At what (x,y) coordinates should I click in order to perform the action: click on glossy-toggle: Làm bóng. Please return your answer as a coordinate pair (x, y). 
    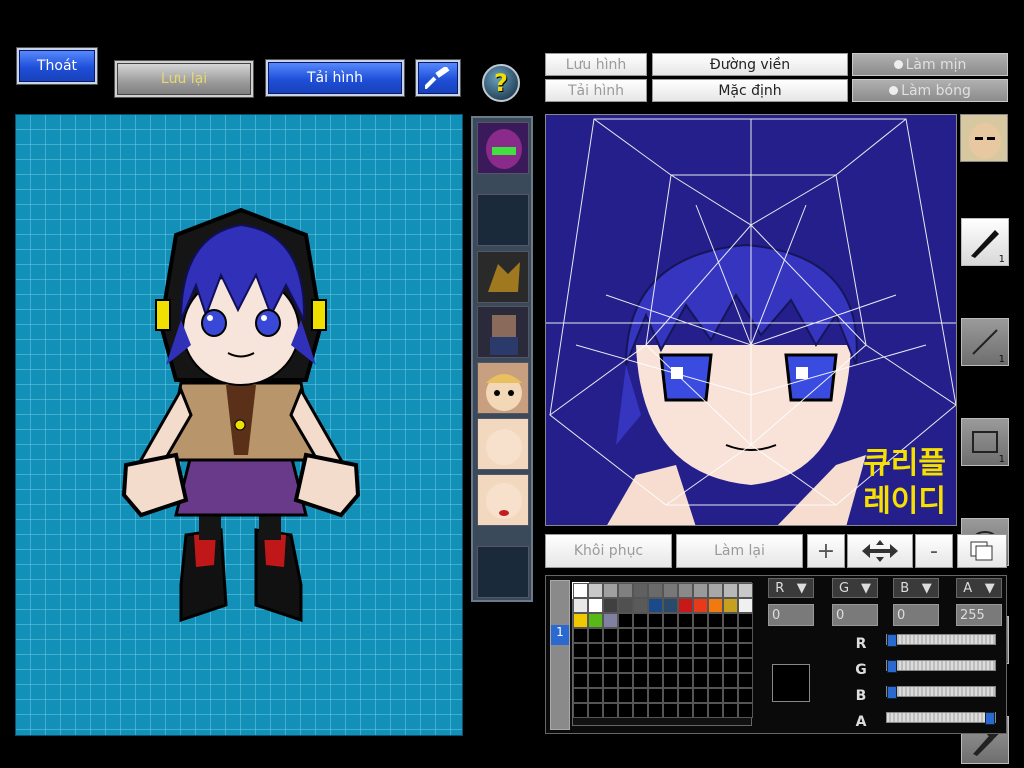
    Looking at the image, I should click on (930, 90).